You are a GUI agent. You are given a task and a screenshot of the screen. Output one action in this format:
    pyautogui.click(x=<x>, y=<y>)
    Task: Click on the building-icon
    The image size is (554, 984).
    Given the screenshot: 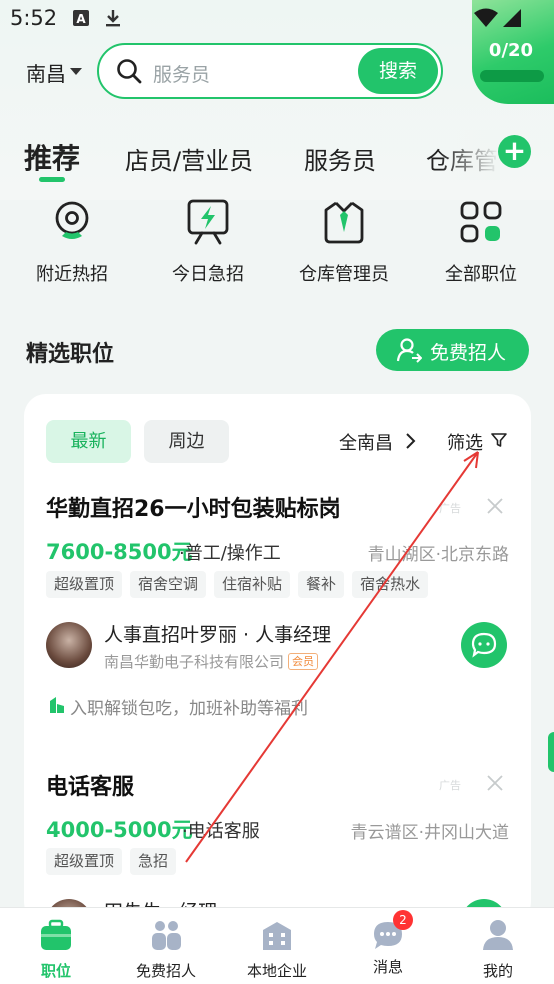 What is the action you would take?
    pyautogui.click(x=277, y=936)
    